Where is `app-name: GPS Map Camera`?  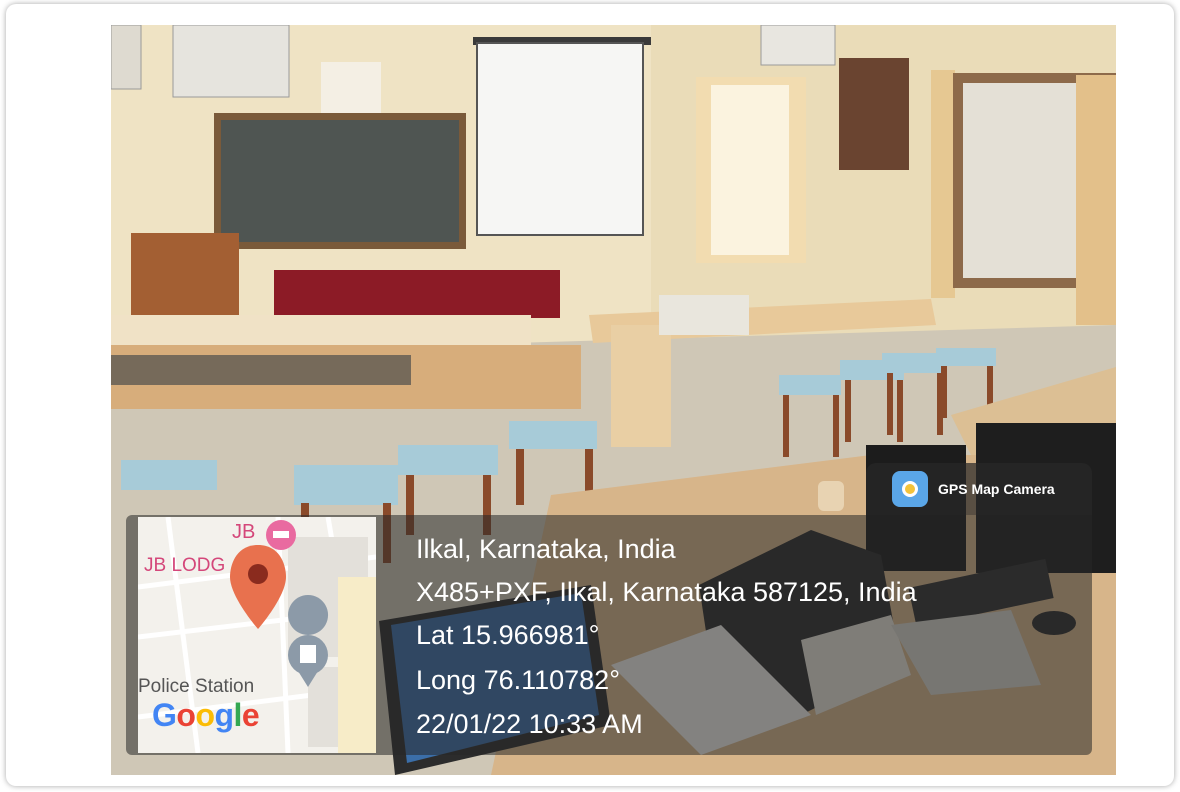 app-name: GPS Map Camera is located at coordinates (996, 489).